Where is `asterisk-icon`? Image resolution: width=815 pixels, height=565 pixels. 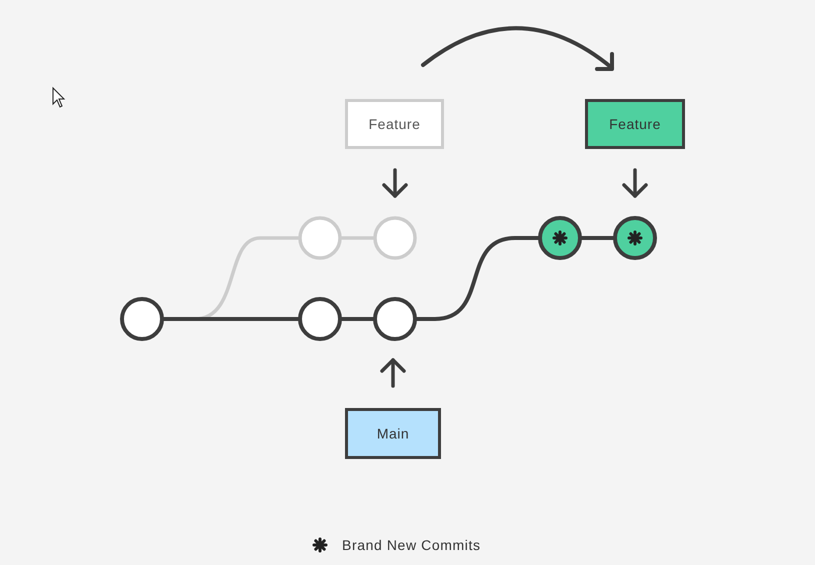 asterisk-icon is located at coordinates (320, 545).